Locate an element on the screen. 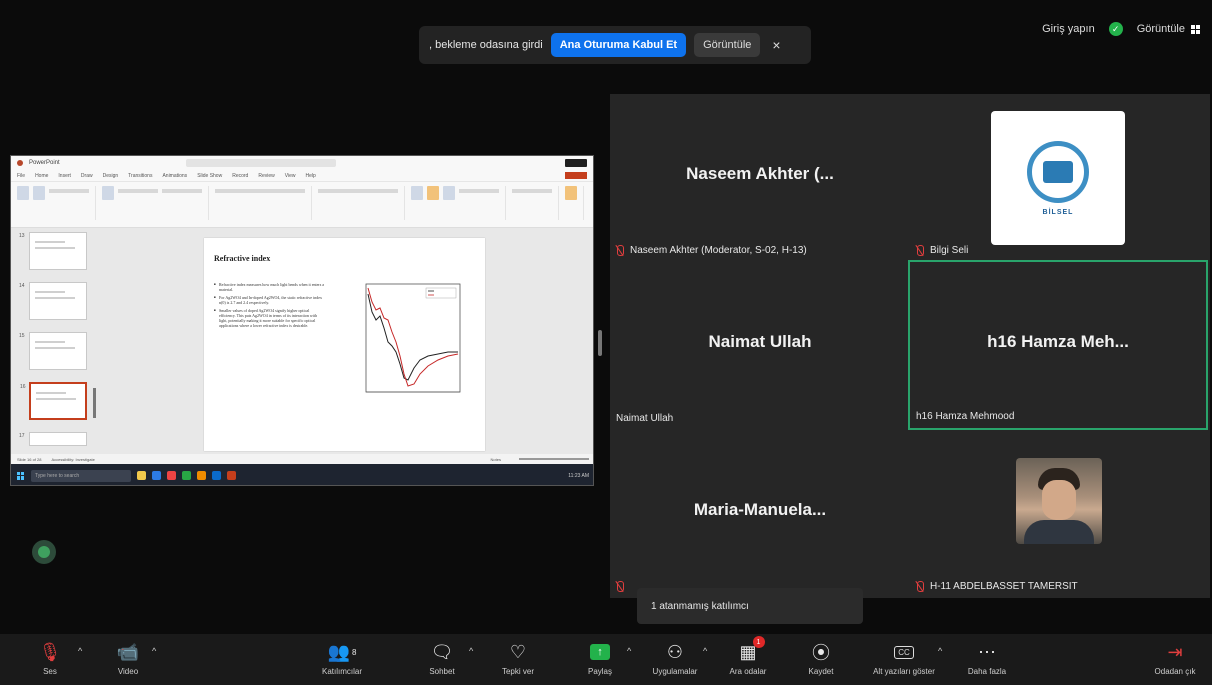 The width and height of the screenshot is (1212, 685). chat-caret-icon: ^ is located at coordinates (471, 651).